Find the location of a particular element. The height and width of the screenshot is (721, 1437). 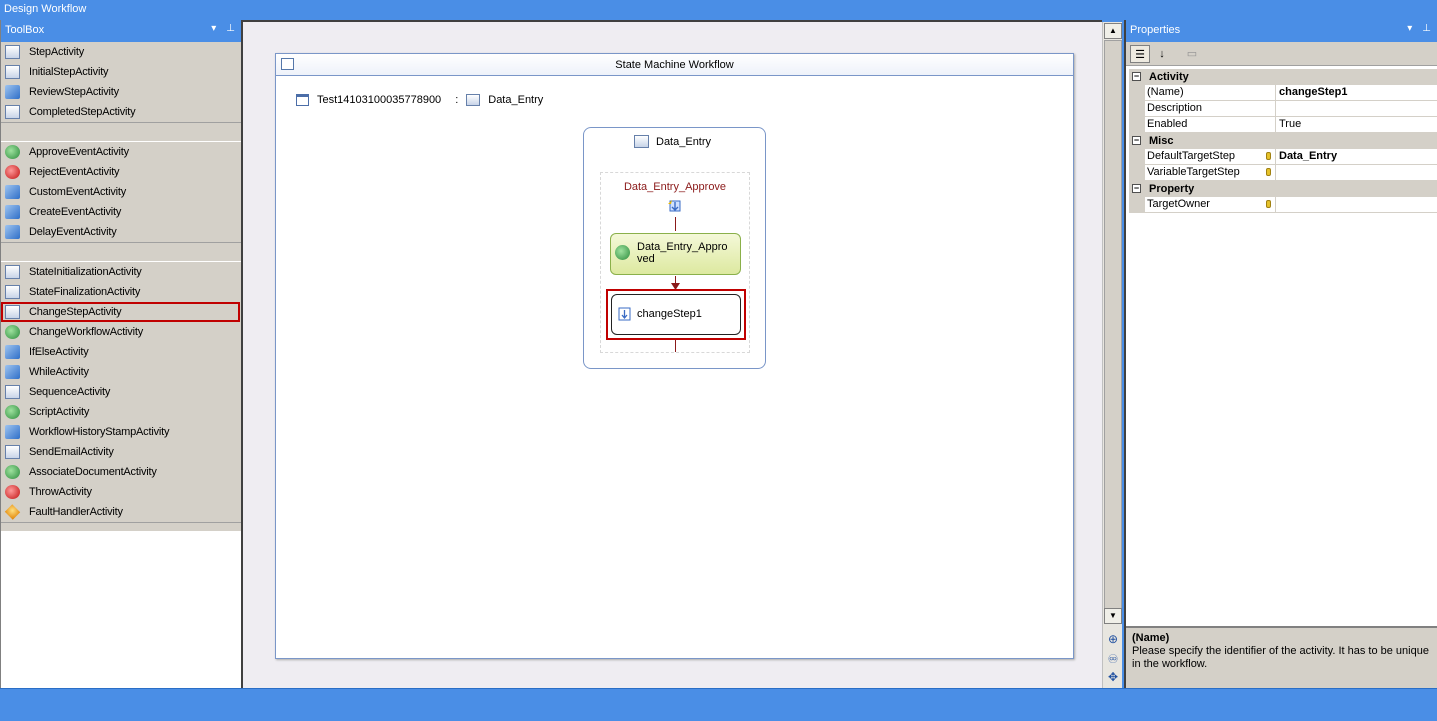

property-name-label: VariableTargetStep is located at coordinates (1193, 172).